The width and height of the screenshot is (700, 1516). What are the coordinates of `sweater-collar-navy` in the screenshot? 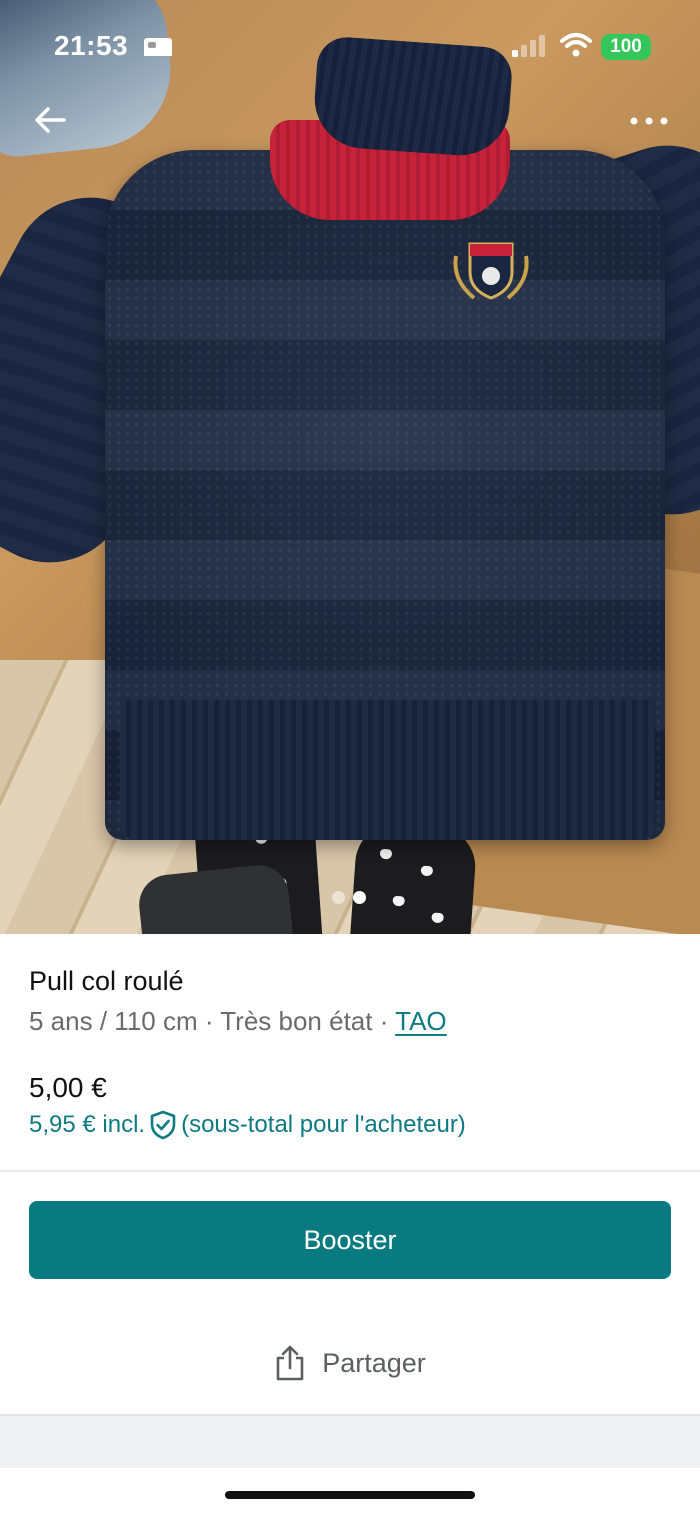 It's located at (412, 97).